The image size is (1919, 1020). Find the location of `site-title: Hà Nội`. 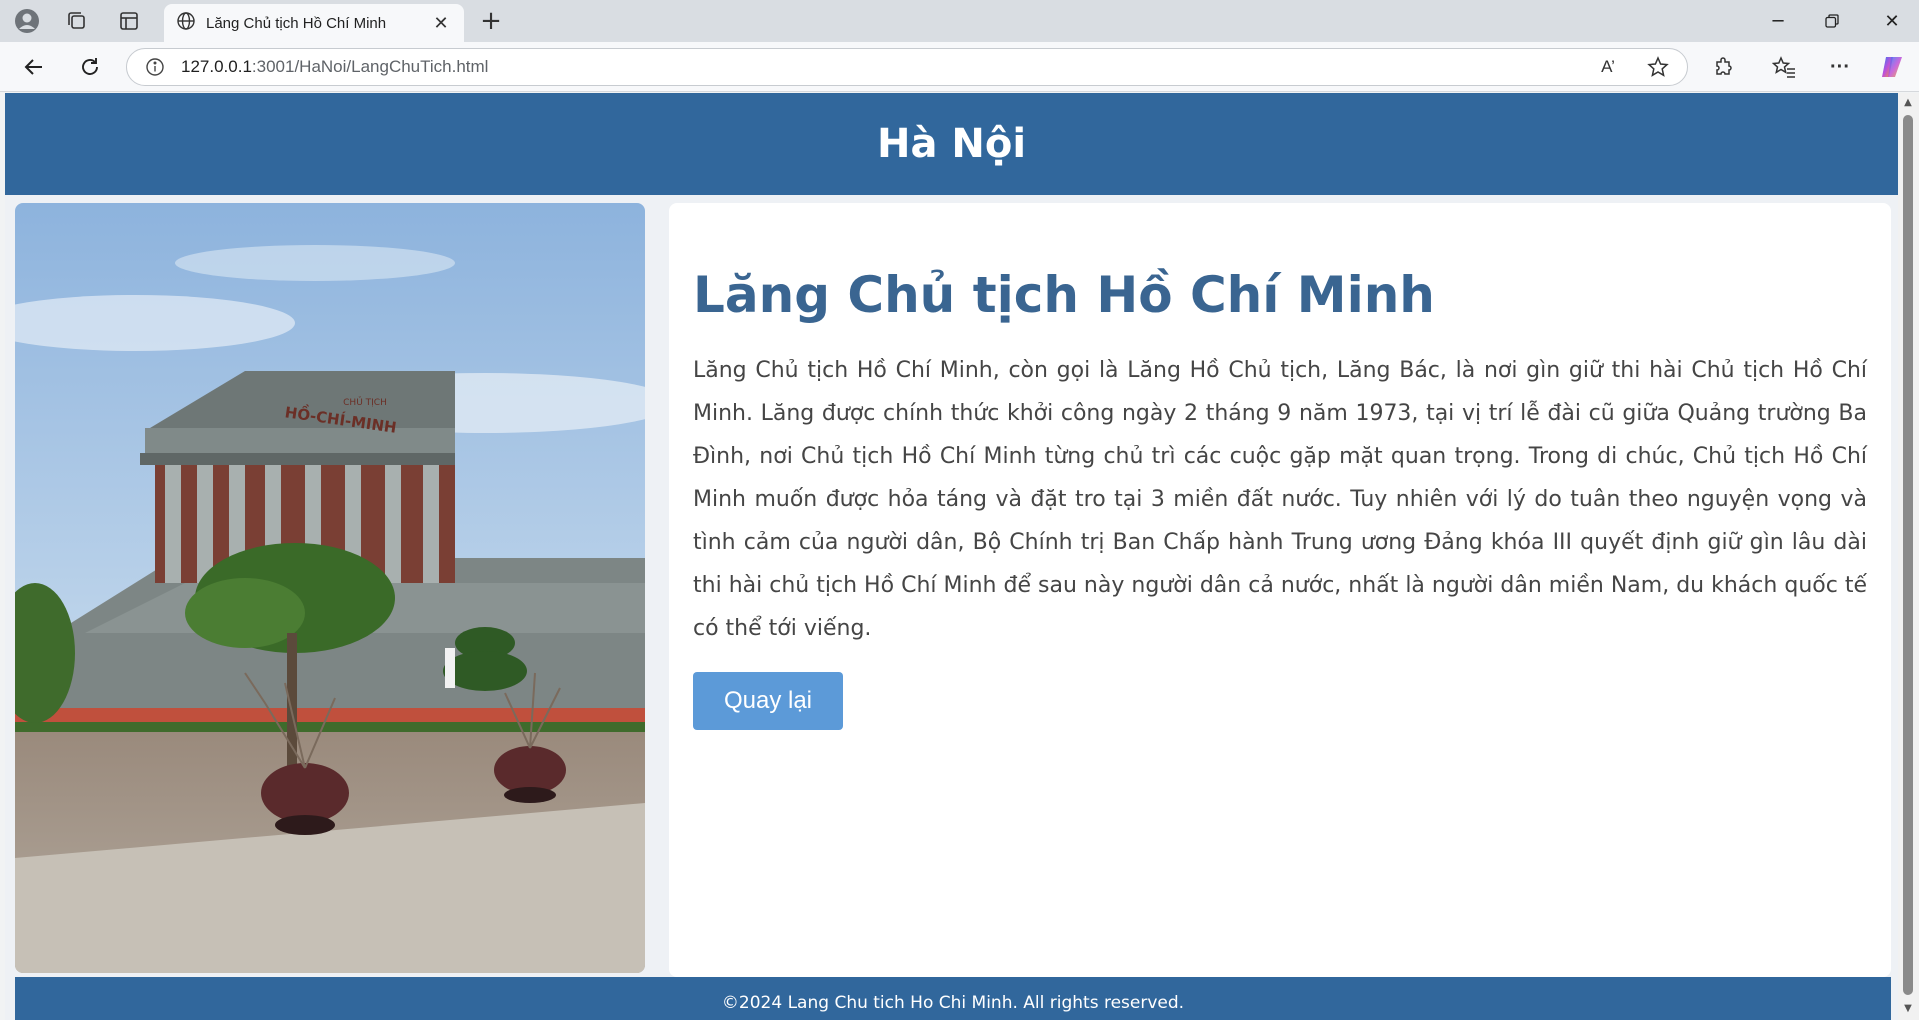

site-title: Hà Nội is located at coordinates (951, 144).